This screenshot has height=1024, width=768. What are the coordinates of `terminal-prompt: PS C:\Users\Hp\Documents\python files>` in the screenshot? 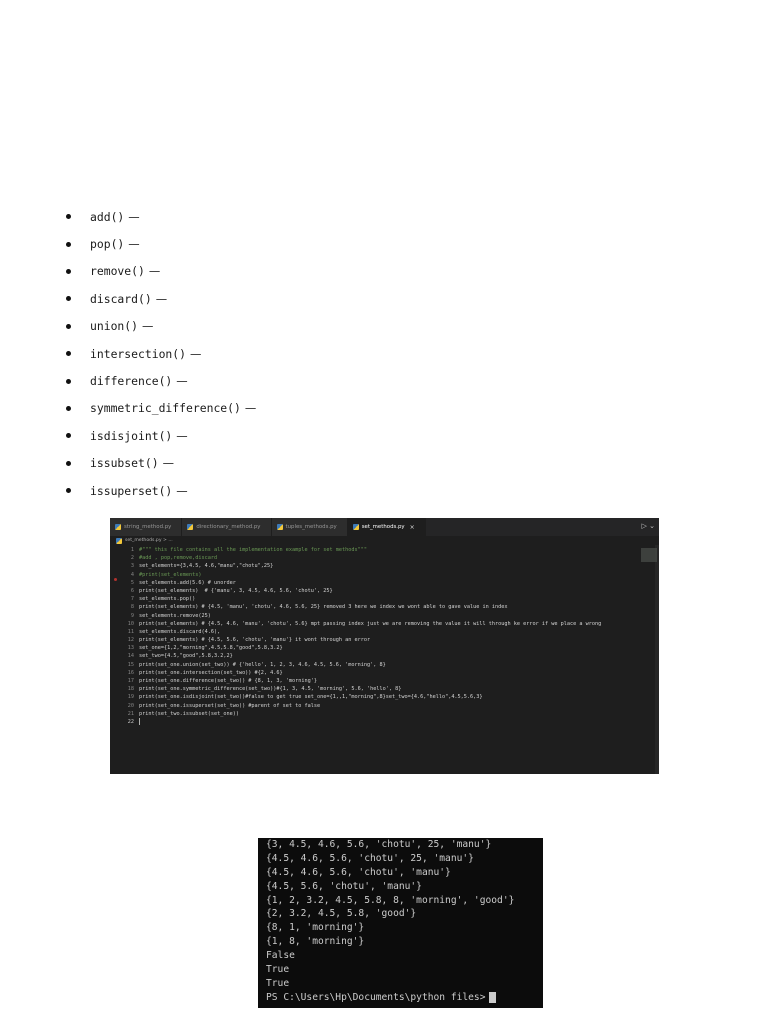 It's located at (400, 998).